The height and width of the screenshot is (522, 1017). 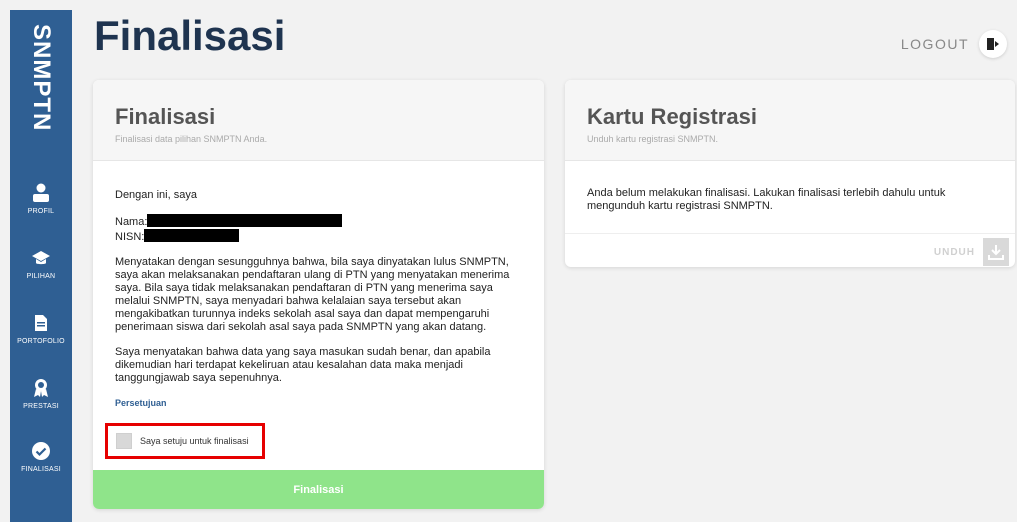 What do you see at coordinates (141, 403) in the screenshot?
I see `consent-label: Persetujuan` at bounding box center [141, 403].